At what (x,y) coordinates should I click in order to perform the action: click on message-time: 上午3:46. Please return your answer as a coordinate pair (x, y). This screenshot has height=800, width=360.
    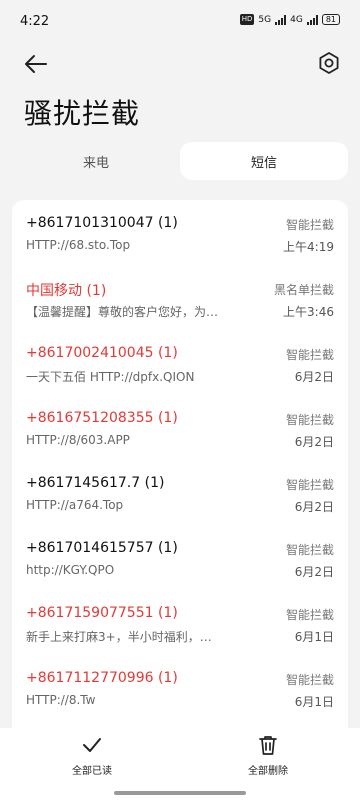
    Looking at the image, I should click on (308, 312).